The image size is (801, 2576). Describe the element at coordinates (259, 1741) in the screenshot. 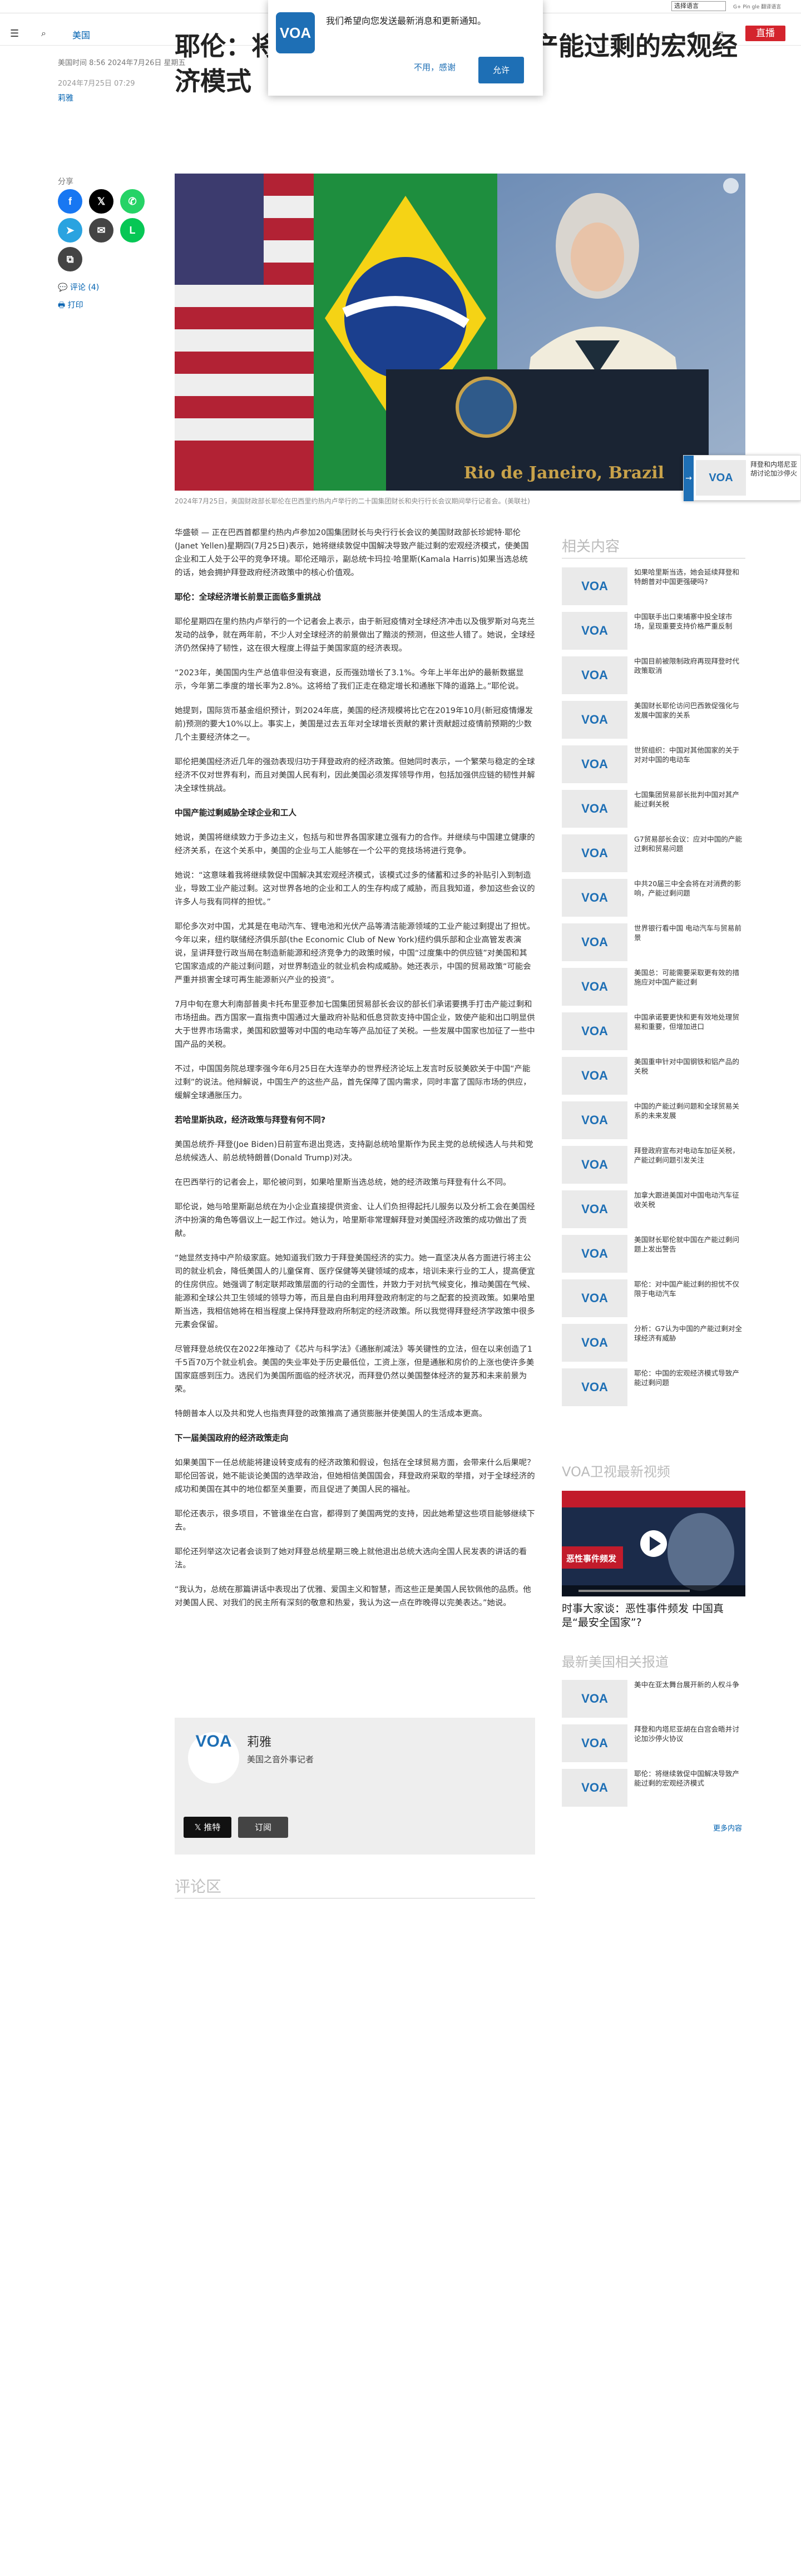

I see `author-name: 莉雅` at that location.